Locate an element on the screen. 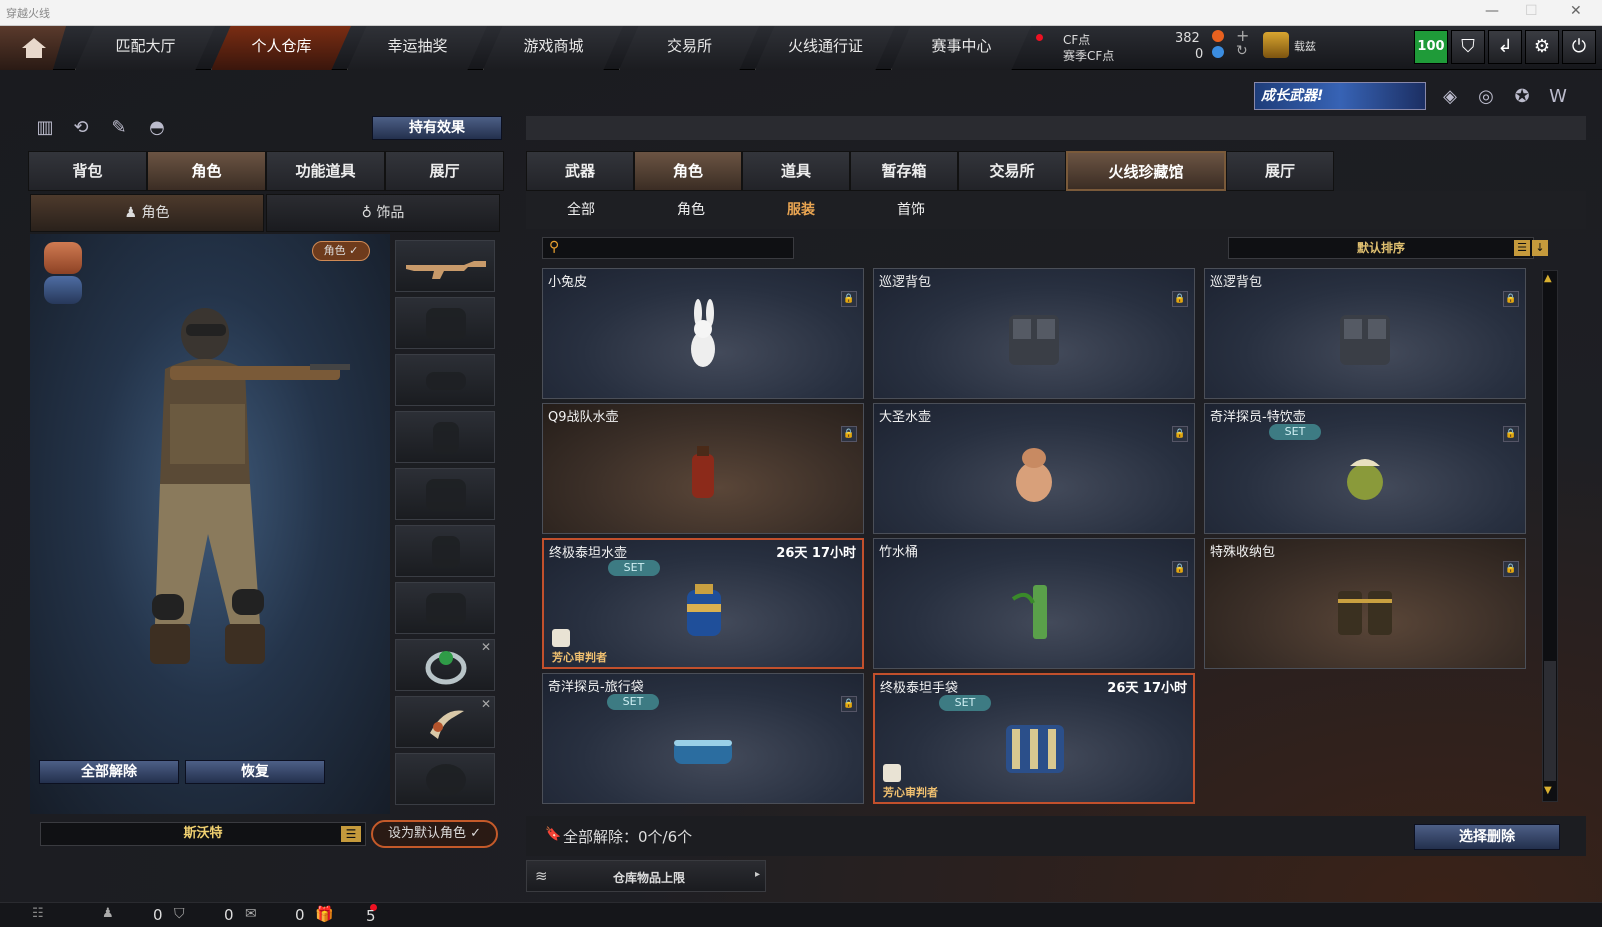 This screenshot has height=927, width=1602. expand-arrow-icon: ▸ is located at coordinates (758, 874).